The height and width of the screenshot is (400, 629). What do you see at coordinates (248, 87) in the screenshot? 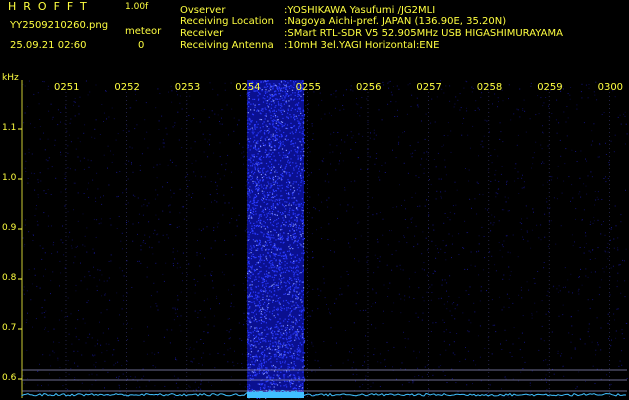
I see `x-tick-label: 0254` at bounding box center [248, 87].